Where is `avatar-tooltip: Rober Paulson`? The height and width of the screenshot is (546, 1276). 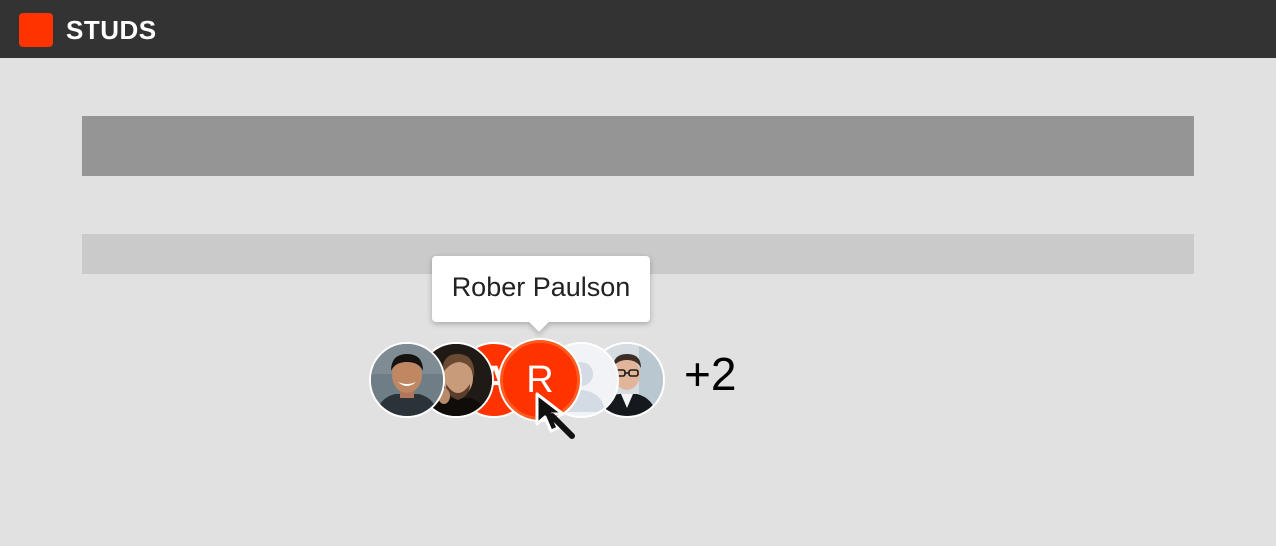
avatar-tooltip: Rober Paulson is located at coordinates (541, 294).